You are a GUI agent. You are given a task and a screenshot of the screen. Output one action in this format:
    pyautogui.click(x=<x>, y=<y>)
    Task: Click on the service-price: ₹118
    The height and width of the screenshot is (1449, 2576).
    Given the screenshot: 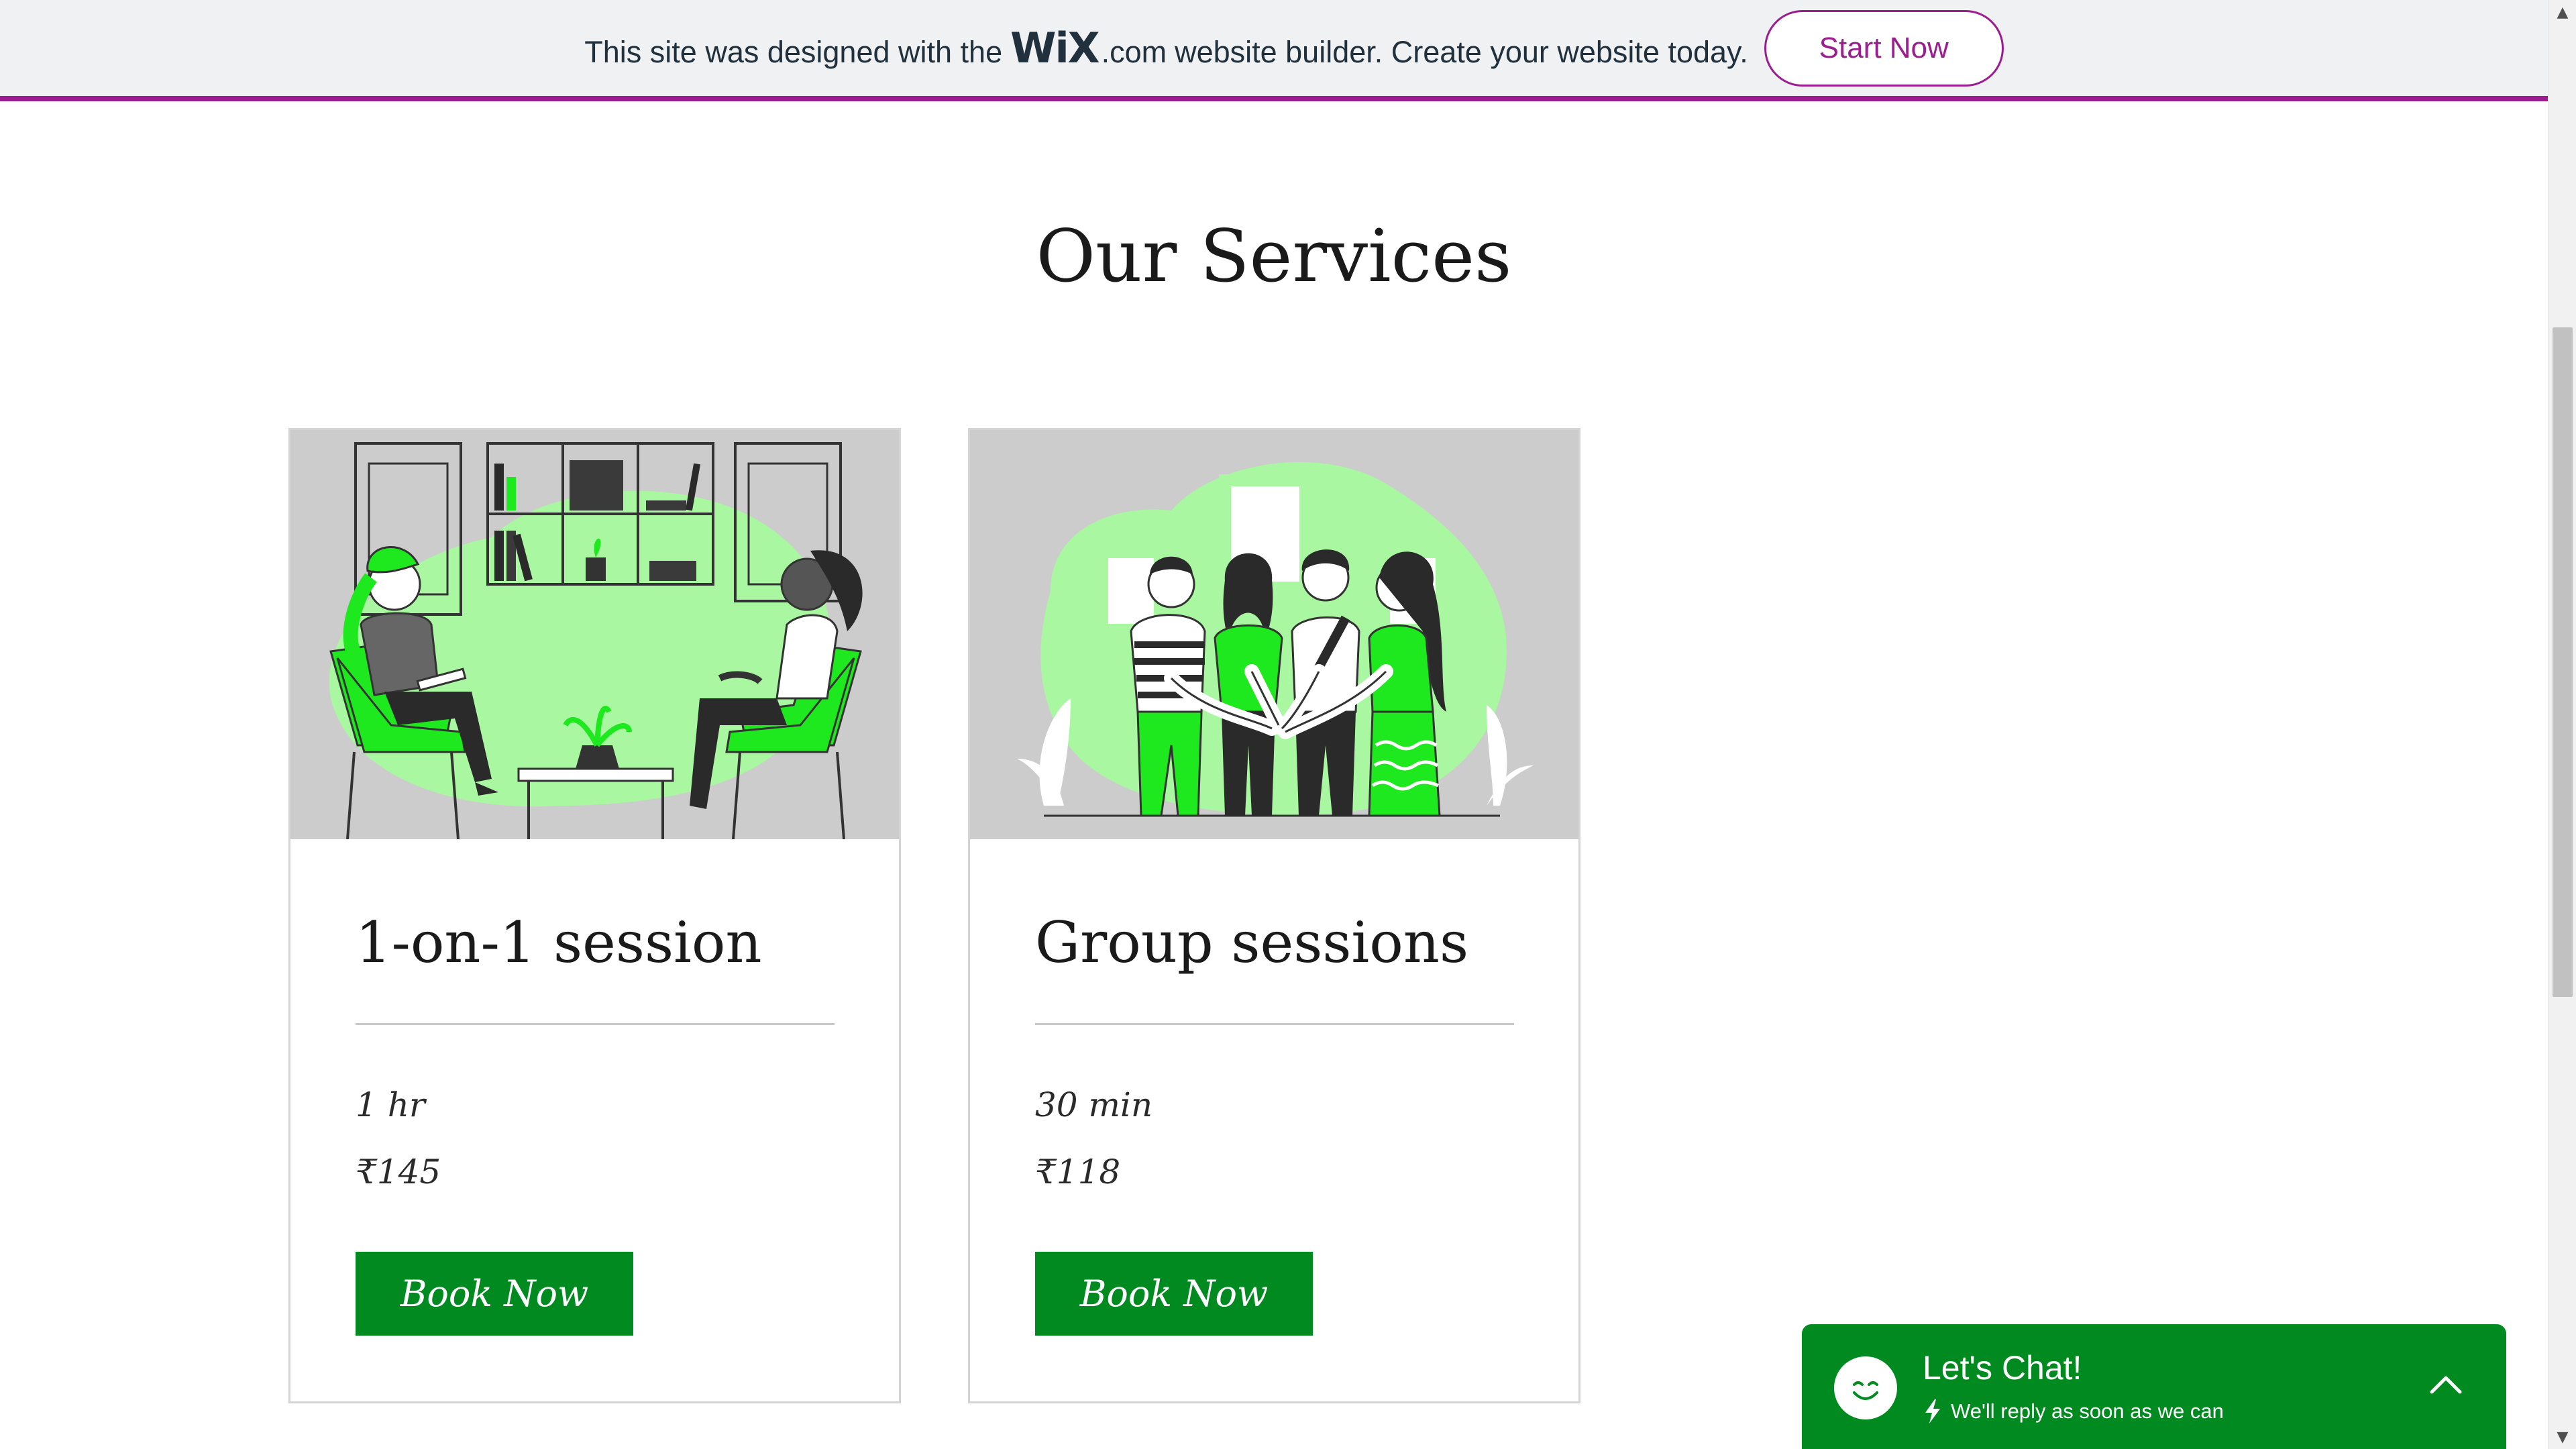 What is the action you would take?
    pyautogui.click(x=1078, y=1171)
    